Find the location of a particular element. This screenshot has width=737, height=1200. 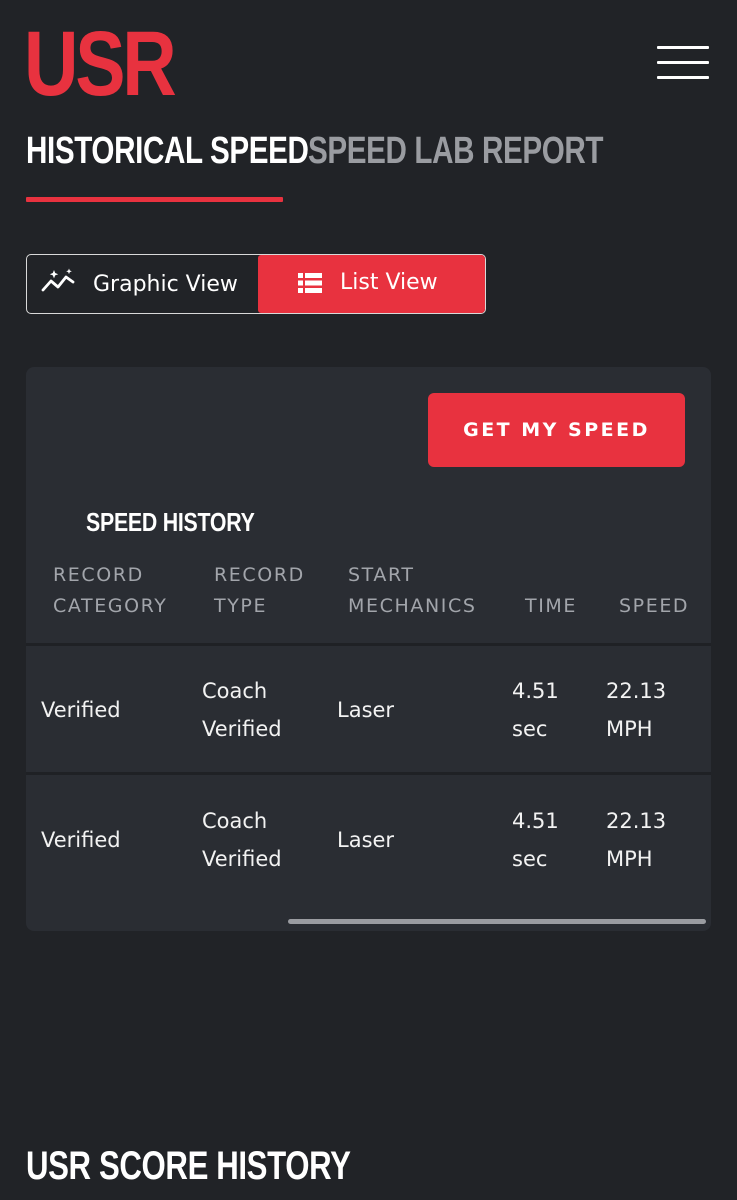

speed-history-title: SPEED HISTORY is located at coordinates (170, 522).